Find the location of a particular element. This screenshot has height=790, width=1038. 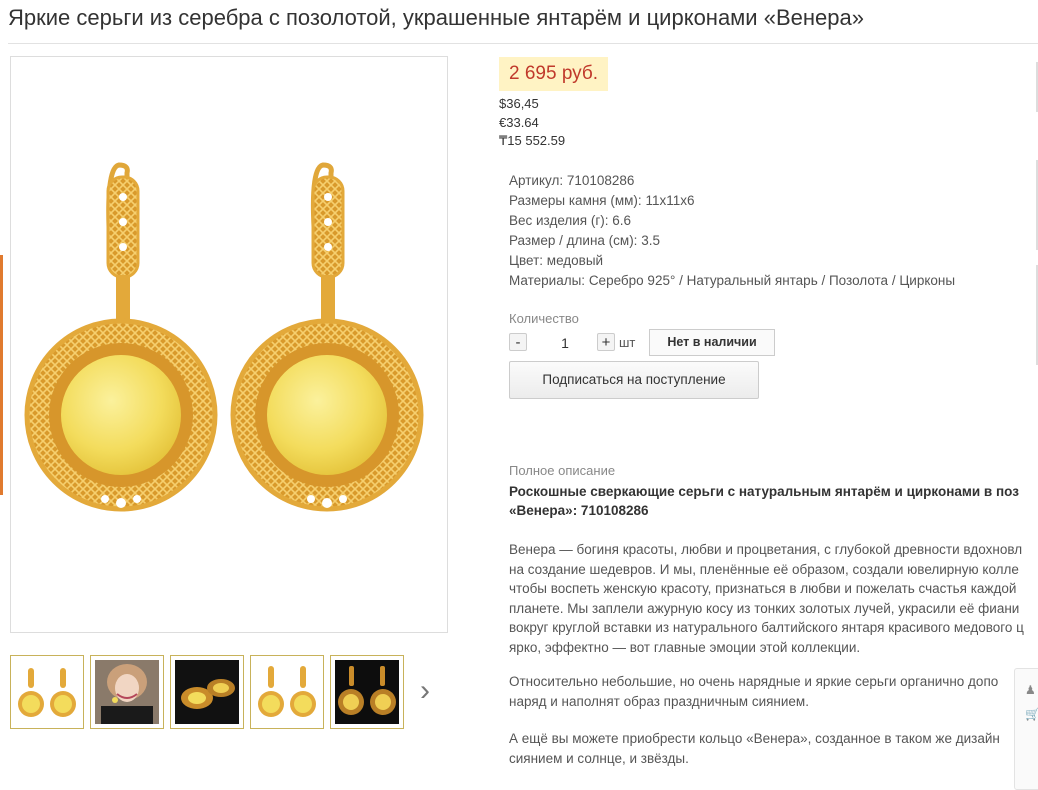

price-eur: €33.64 is located at coordinates (519, 122).